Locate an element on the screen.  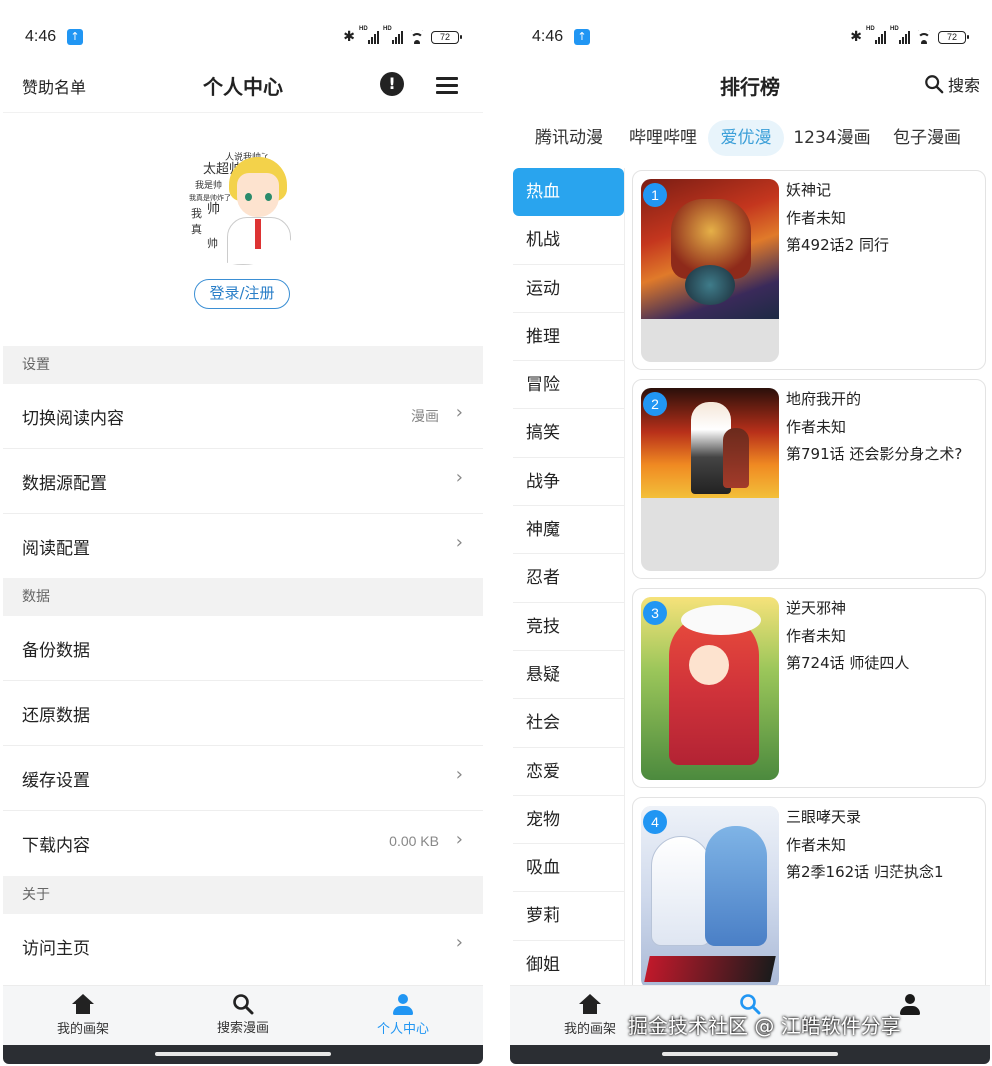
info-icon: ! is located at coordinates (392, 84).